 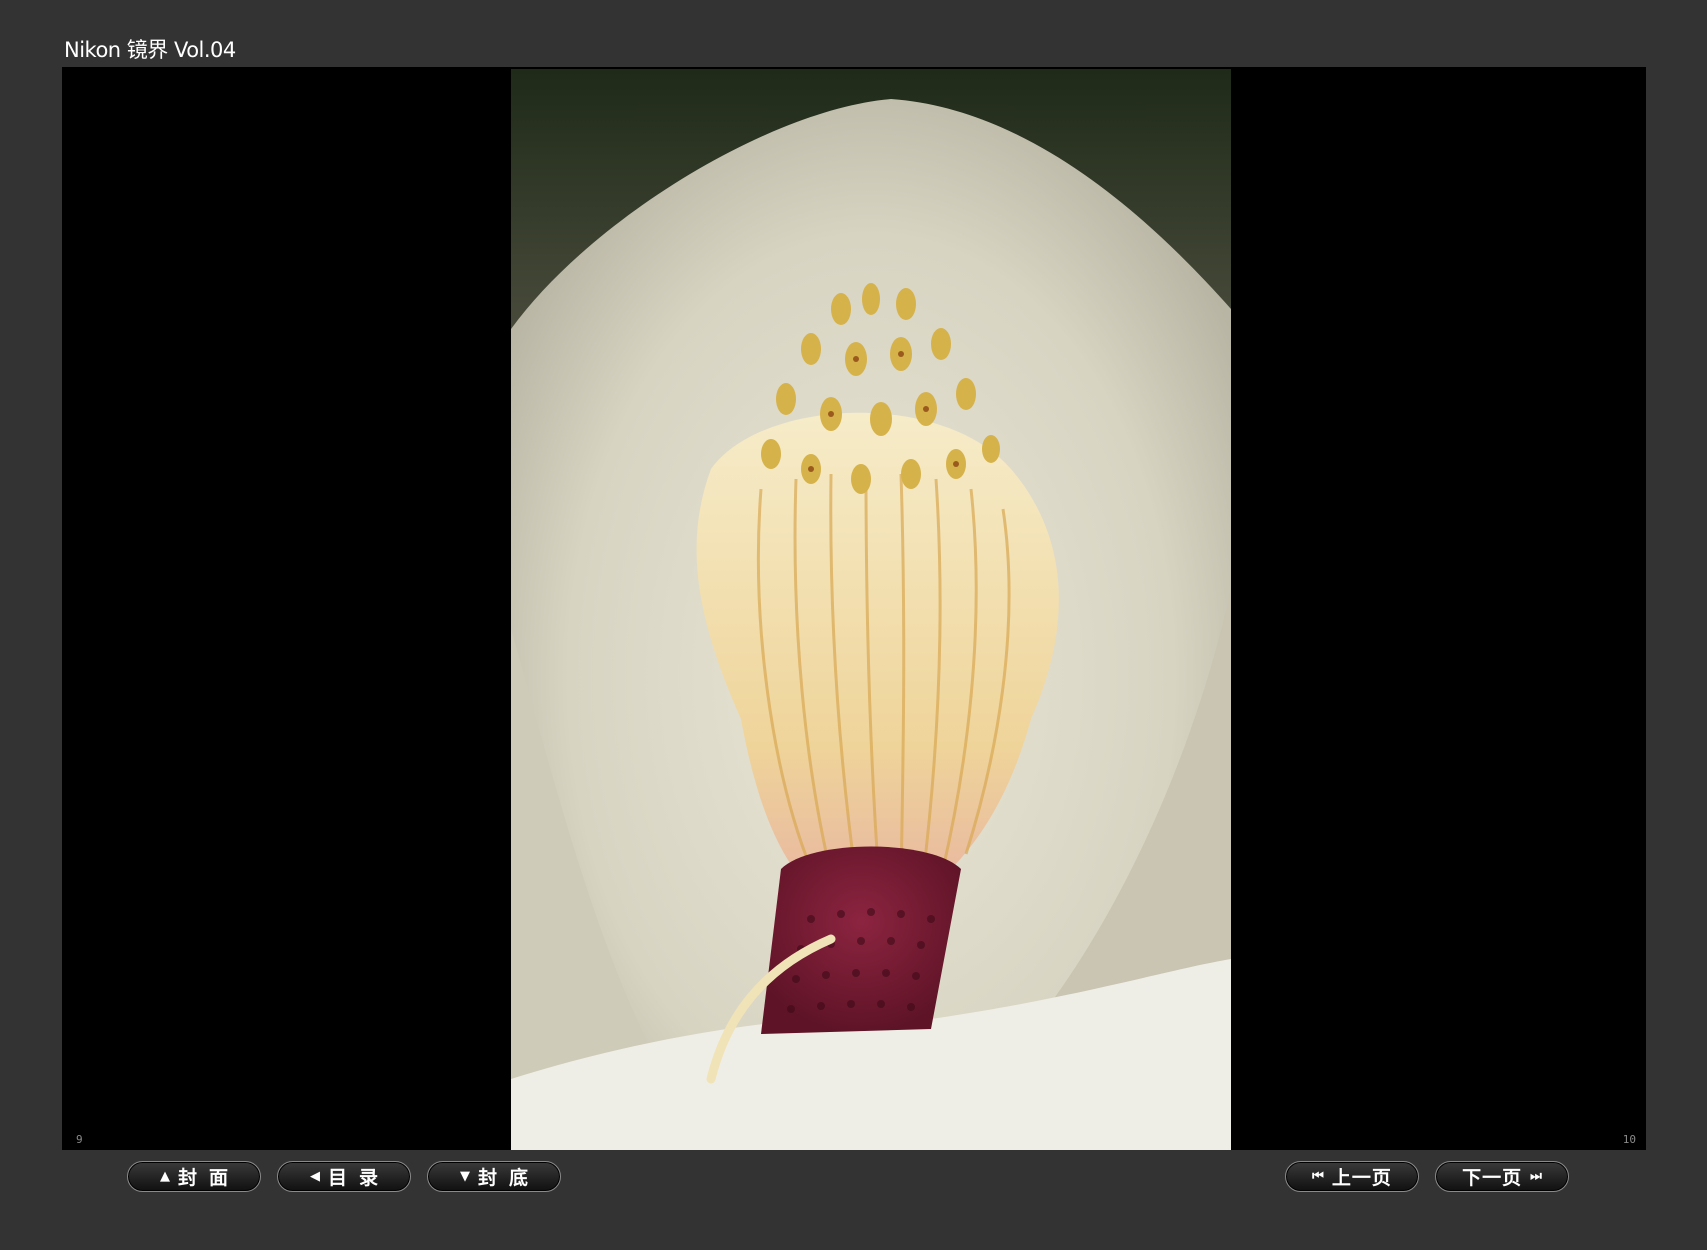 I want to click on left-page-number: 9, so click(x=79, y=1139).